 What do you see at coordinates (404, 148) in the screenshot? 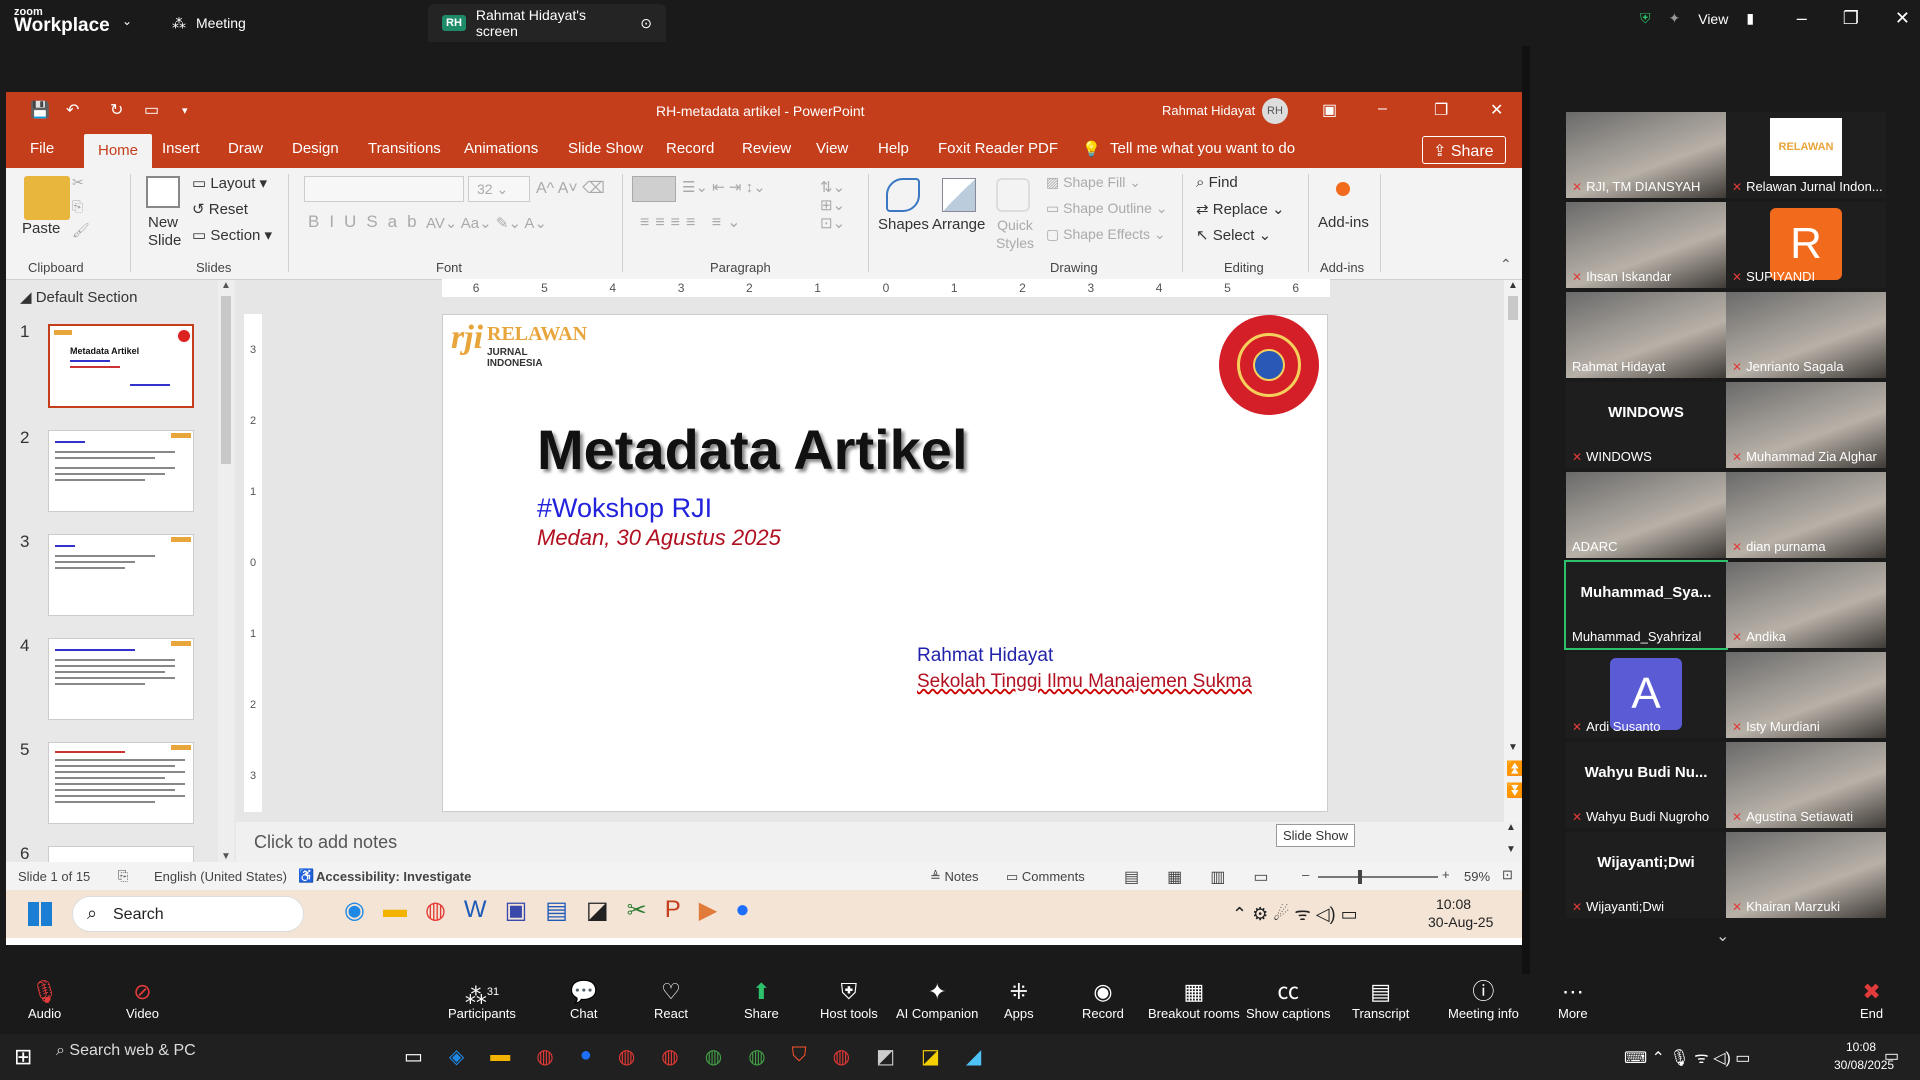
I see `tab-transitions: Transitions` at bounding box center [404, 148].